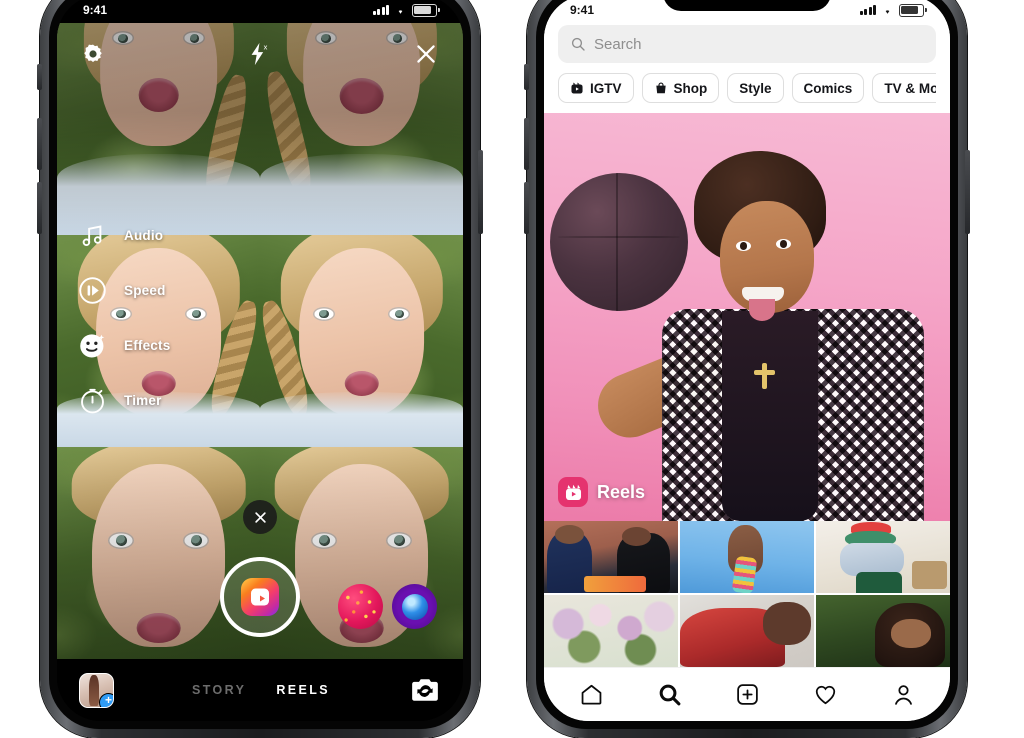  I want to click on tab-profile, so click(903, 695).